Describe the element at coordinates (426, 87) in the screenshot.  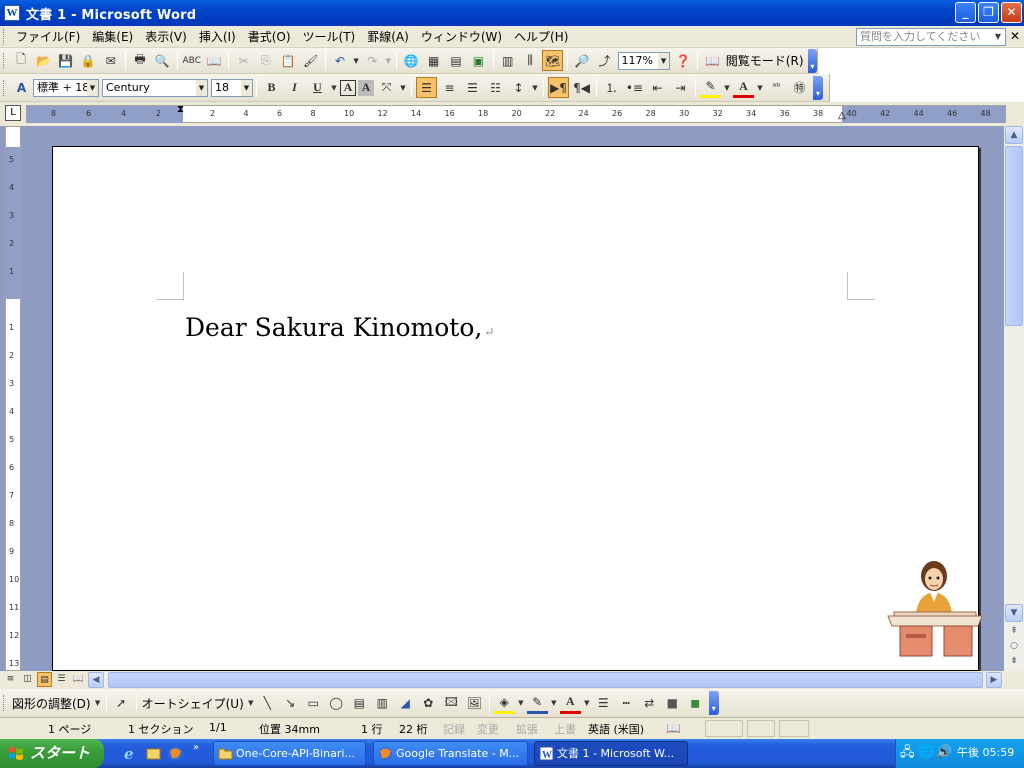
I see `align-justify-icon: ☰` at that location.